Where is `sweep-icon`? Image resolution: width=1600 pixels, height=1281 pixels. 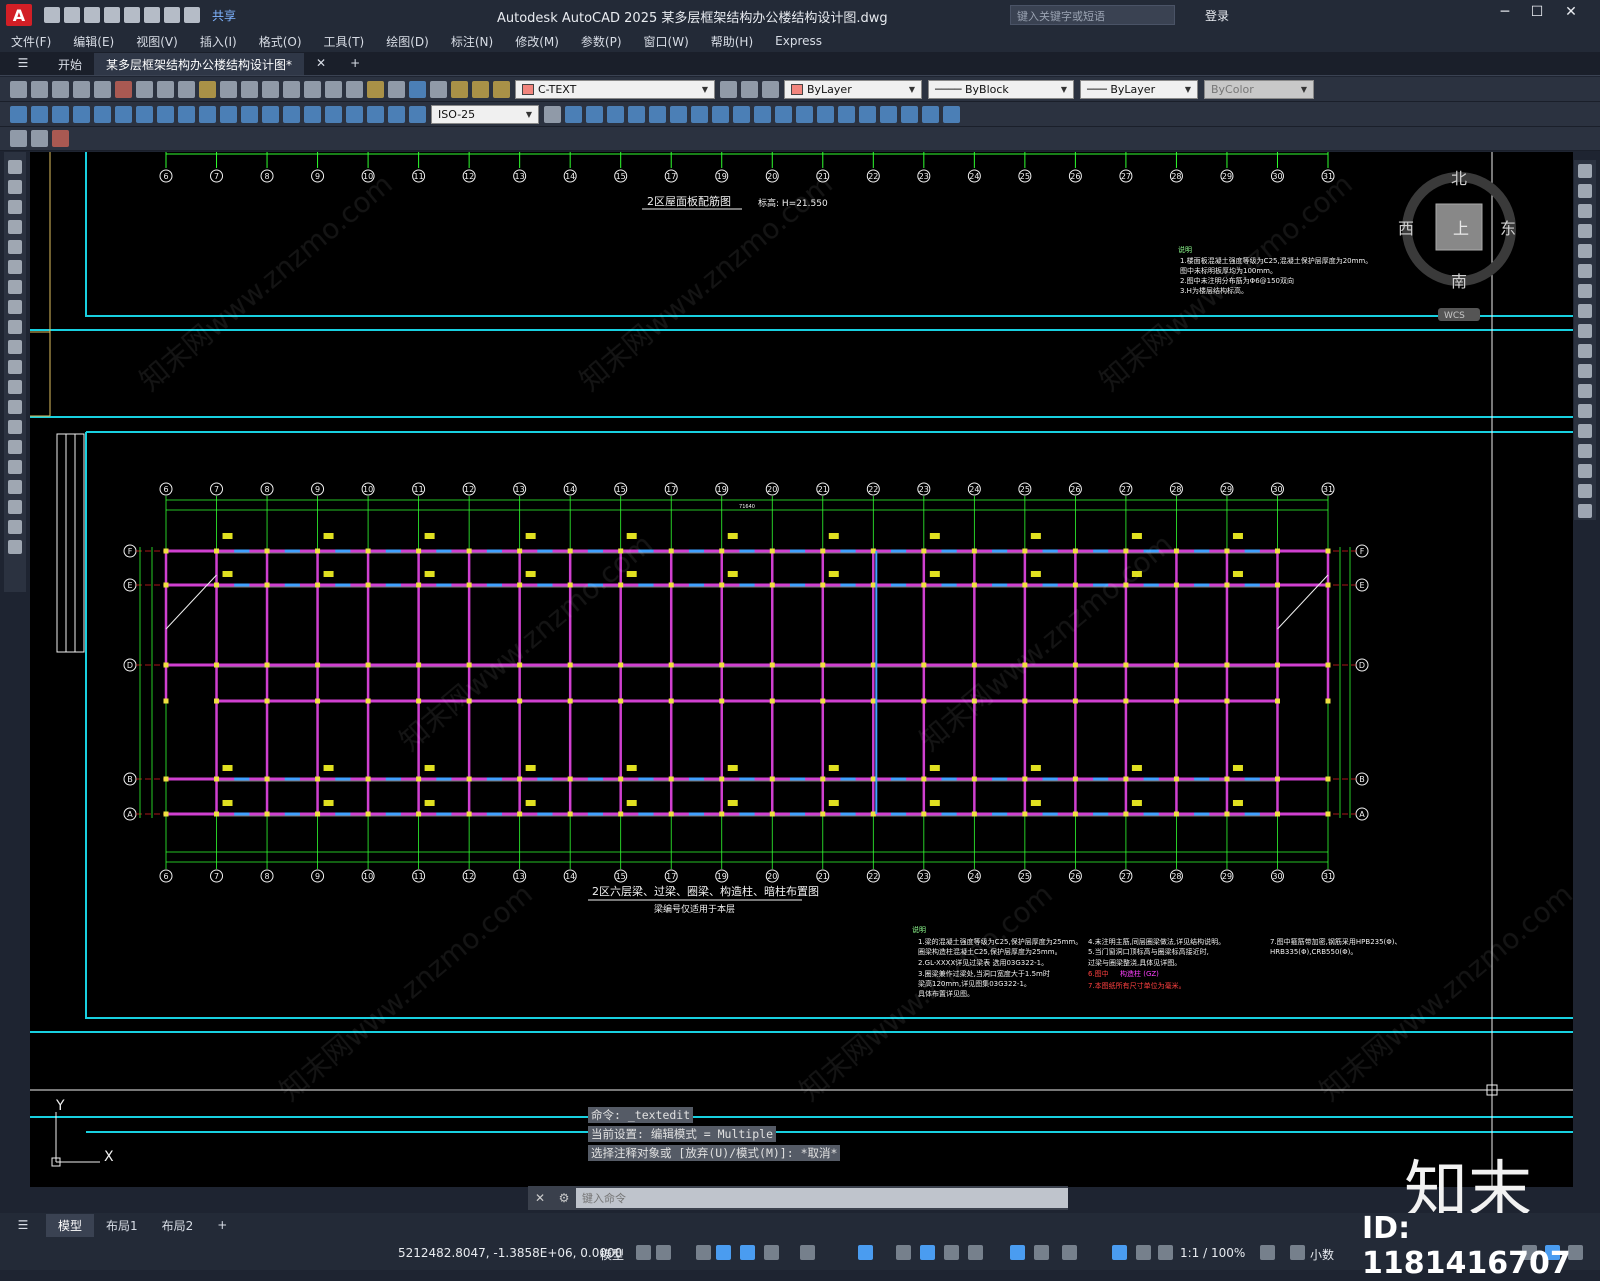 sweep-icon is located at coordinates (678, 114).